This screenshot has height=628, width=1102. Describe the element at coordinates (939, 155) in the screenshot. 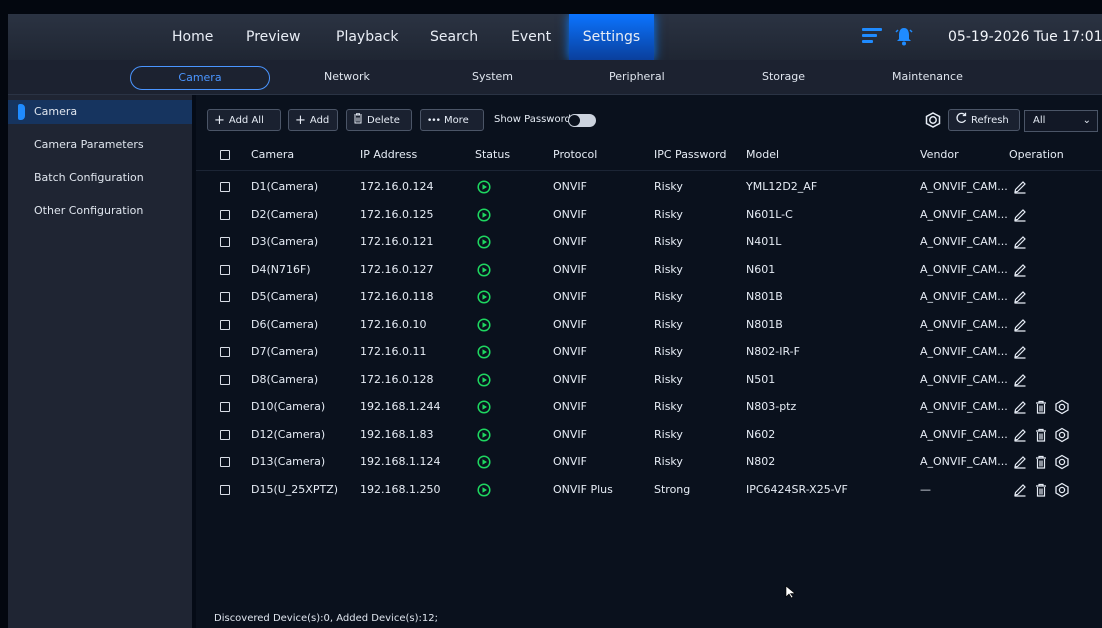

I see `column-vendor: Vendor` at that location.